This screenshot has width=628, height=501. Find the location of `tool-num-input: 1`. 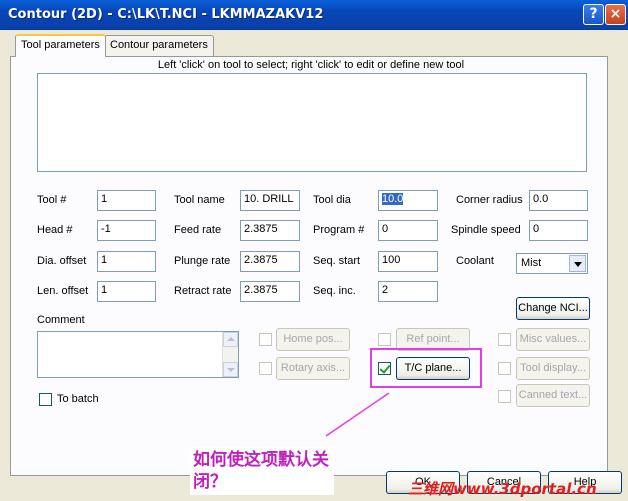

tool-num-input: 1 is located at coordinates (126, 200).